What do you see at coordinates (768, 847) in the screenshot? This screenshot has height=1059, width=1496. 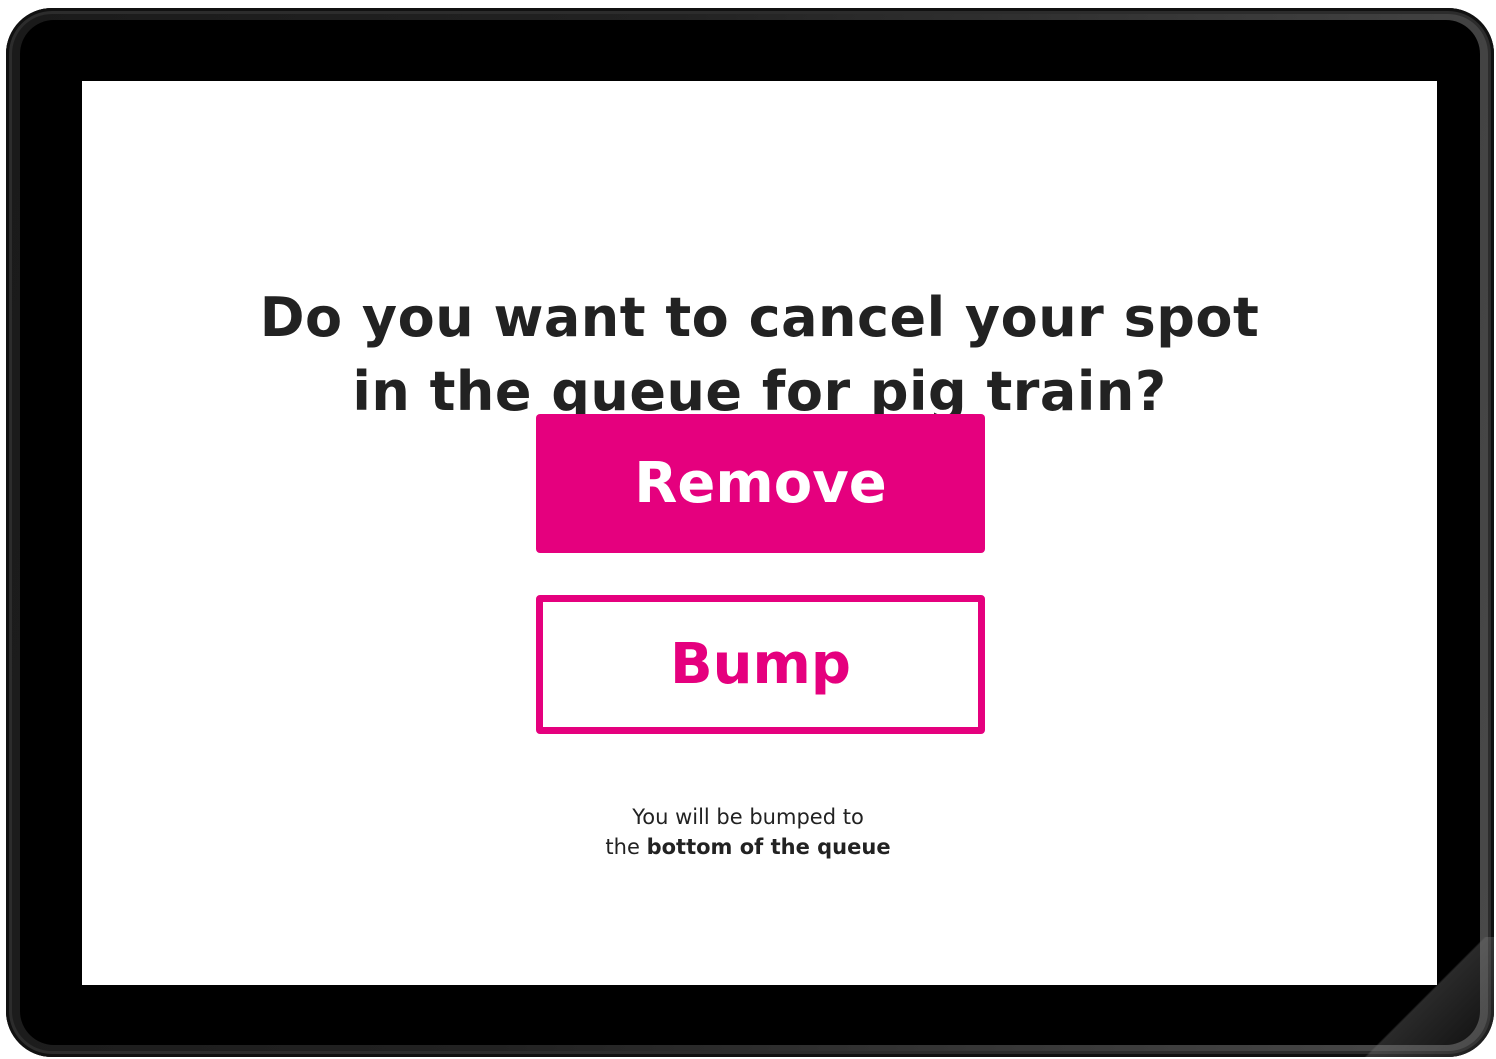 I see `bump-note-emphasis: bottom of the queue` at bounding box center [768, 847].